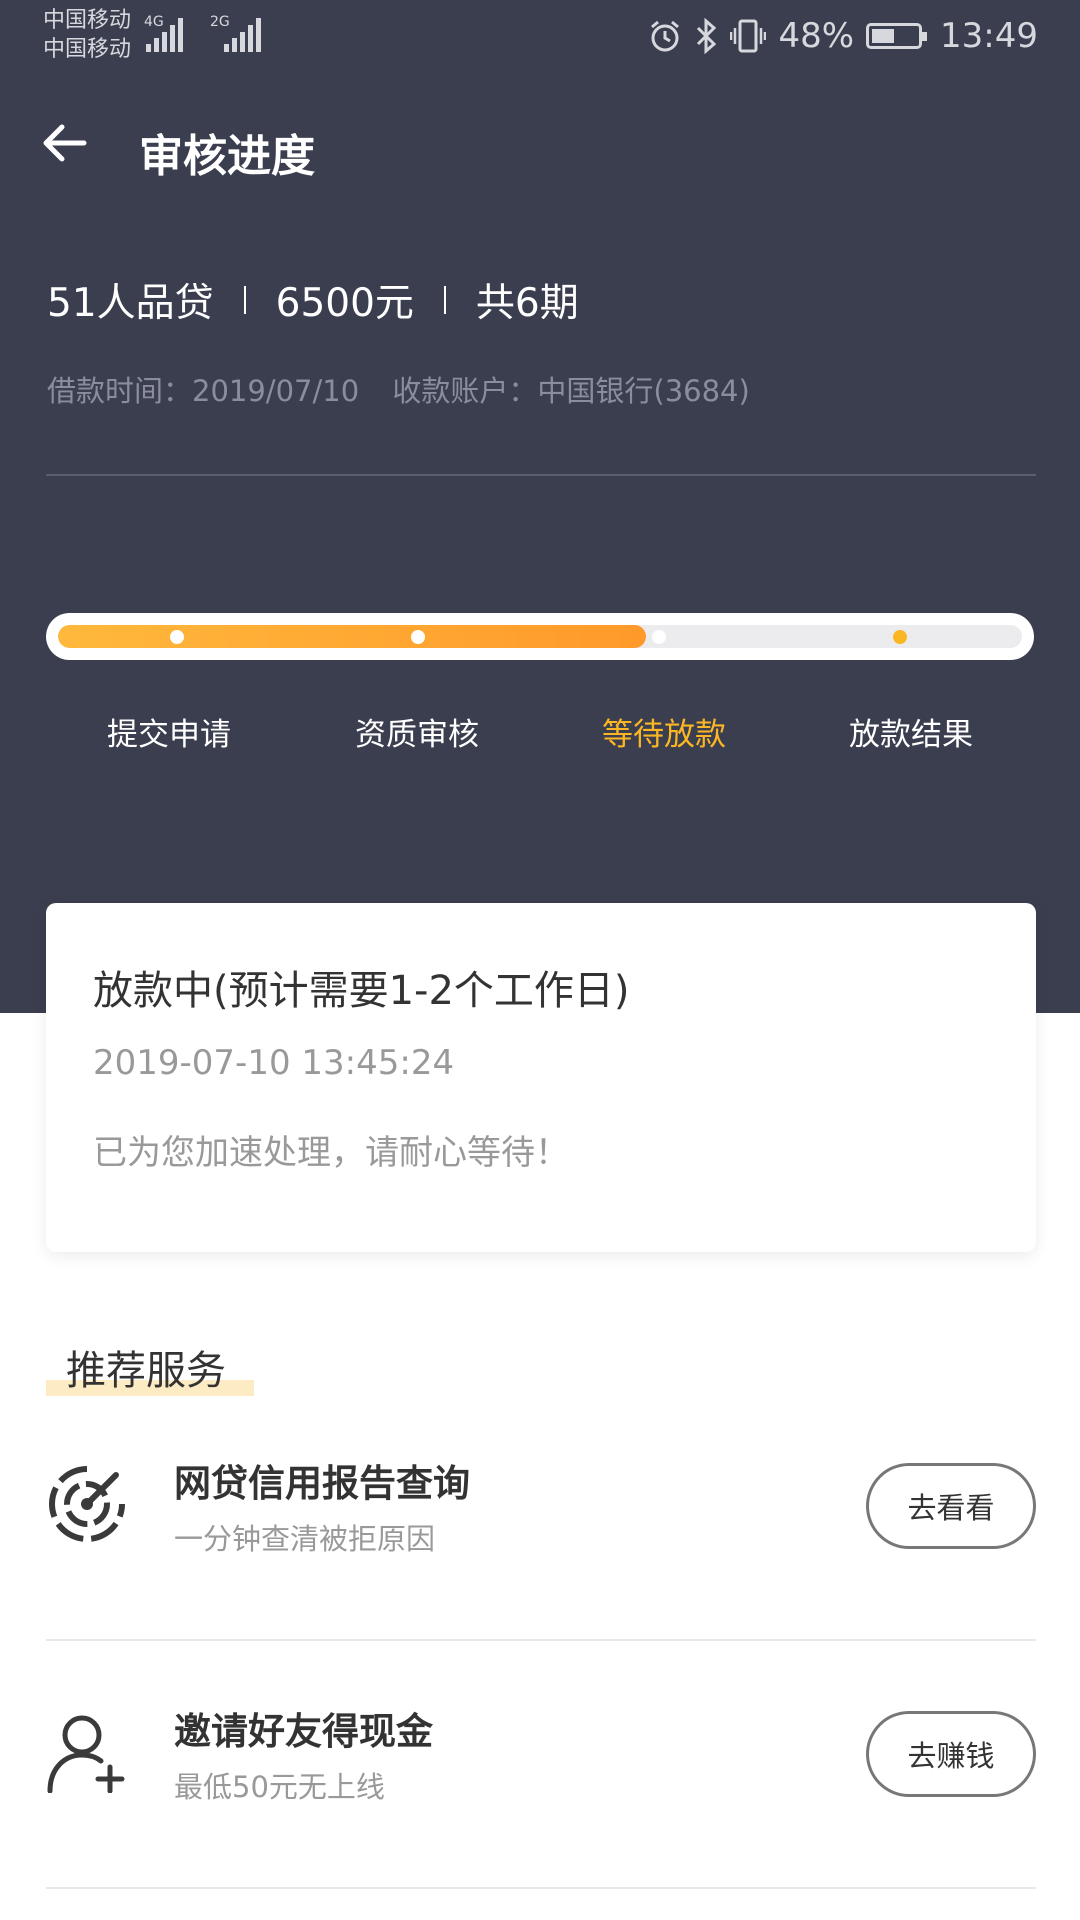 The width and height of the screenshot is (1080, 1920). I want to click on service-desc: 最低50元无上线, so click(279, 1787).